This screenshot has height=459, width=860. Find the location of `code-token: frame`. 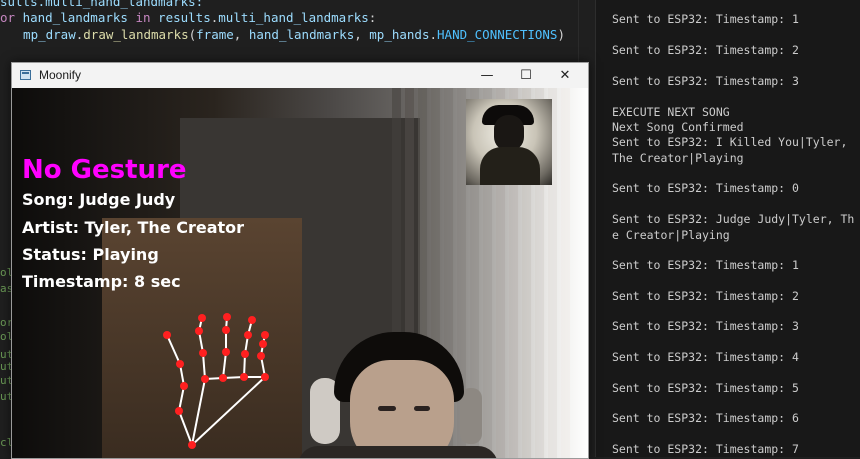

code-token: frame is located at coordinates (215, 34).